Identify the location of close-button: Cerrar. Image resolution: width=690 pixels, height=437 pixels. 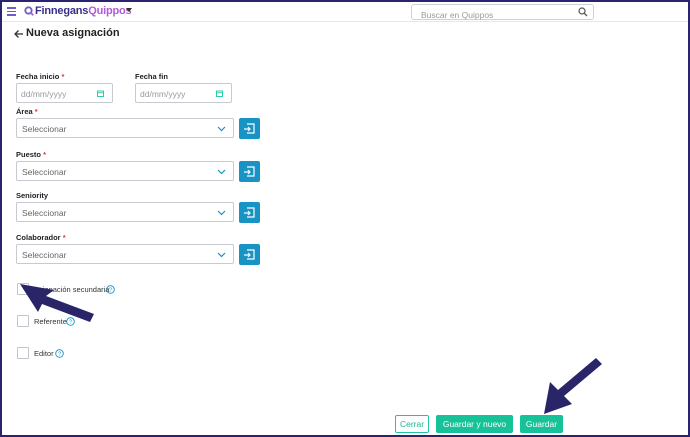
(412, 424).